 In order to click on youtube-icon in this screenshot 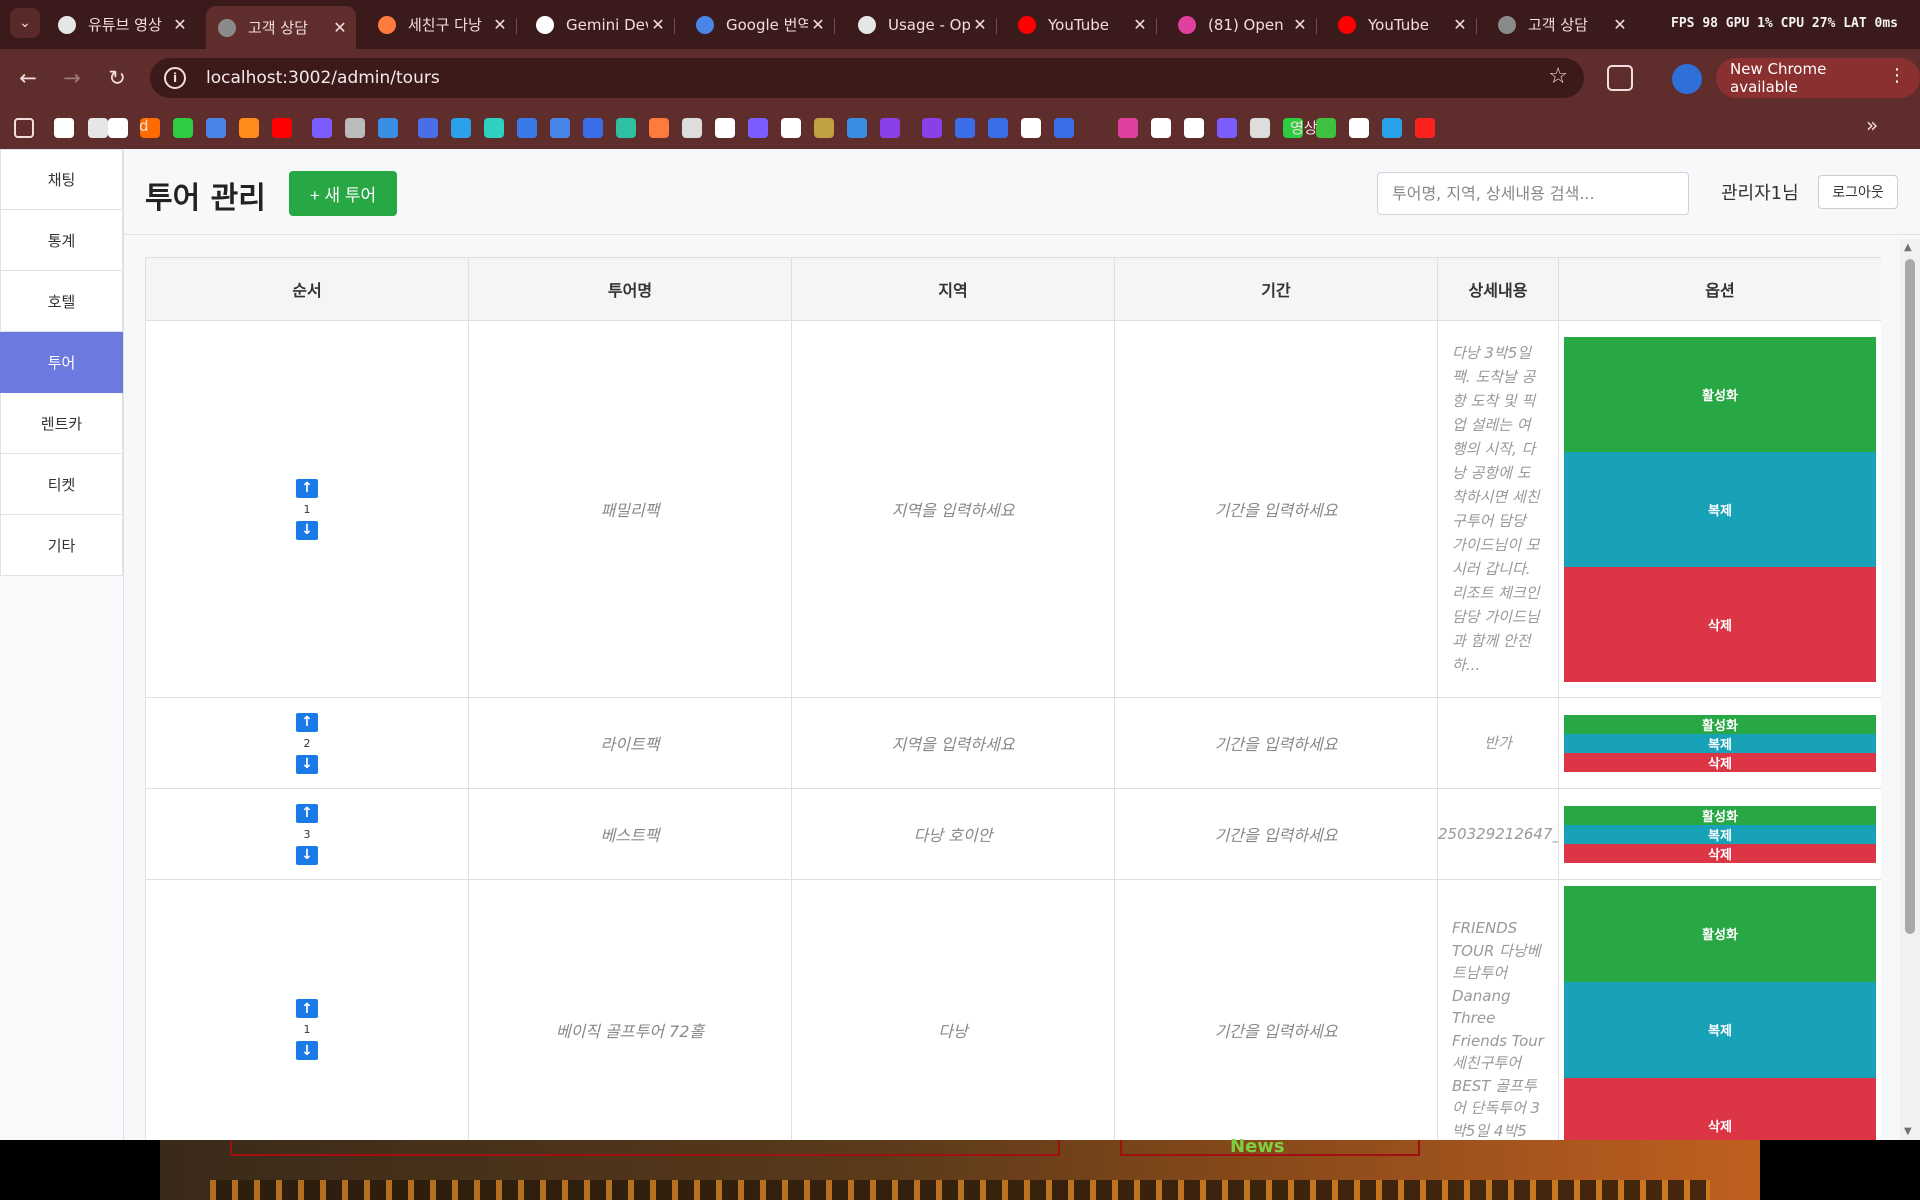, I will do `click(282, 128)`.